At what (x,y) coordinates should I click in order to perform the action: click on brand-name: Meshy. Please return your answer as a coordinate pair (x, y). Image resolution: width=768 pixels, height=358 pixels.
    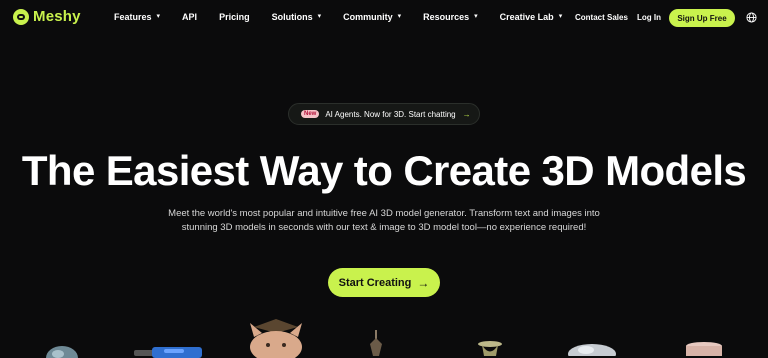
    Looking at the image, I should click on (57, 16).